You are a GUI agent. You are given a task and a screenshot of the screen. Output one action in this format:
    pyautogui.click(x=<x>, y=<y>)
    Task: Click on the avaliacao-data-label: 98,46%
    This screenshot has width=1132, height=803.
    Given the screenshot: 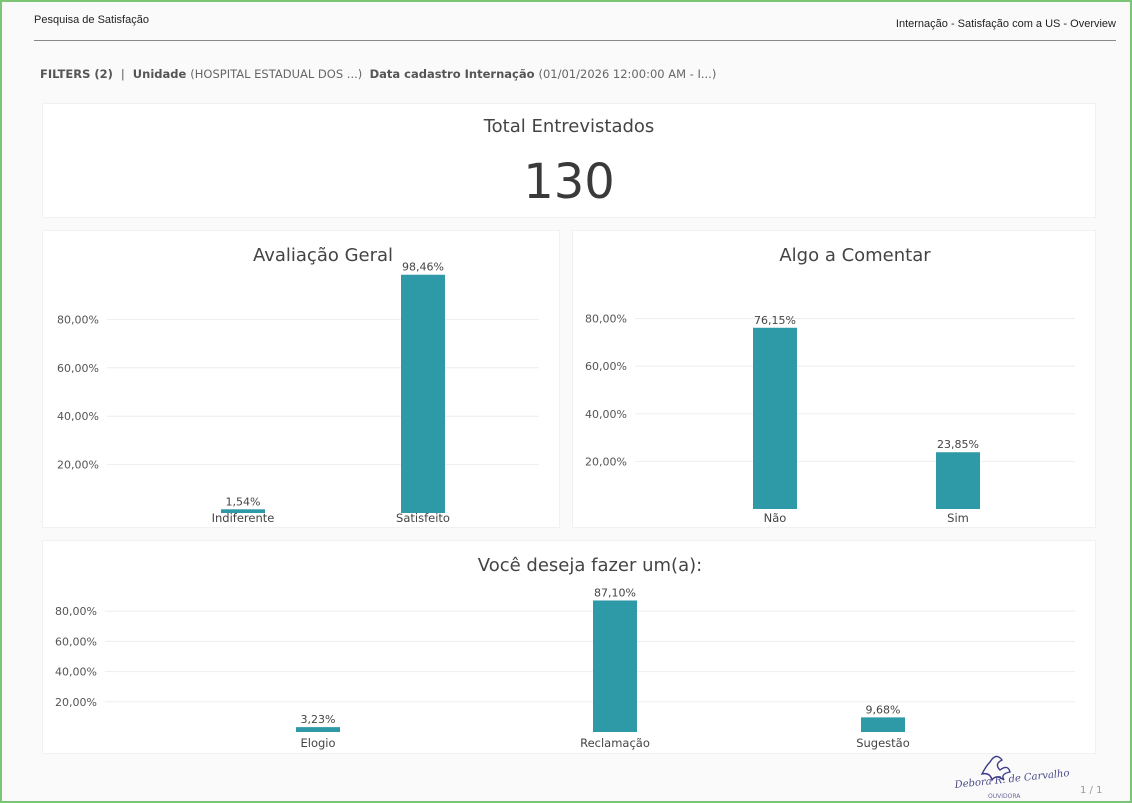 What is the action you would take?
    pyautogui.click(x=423, y=267)
    